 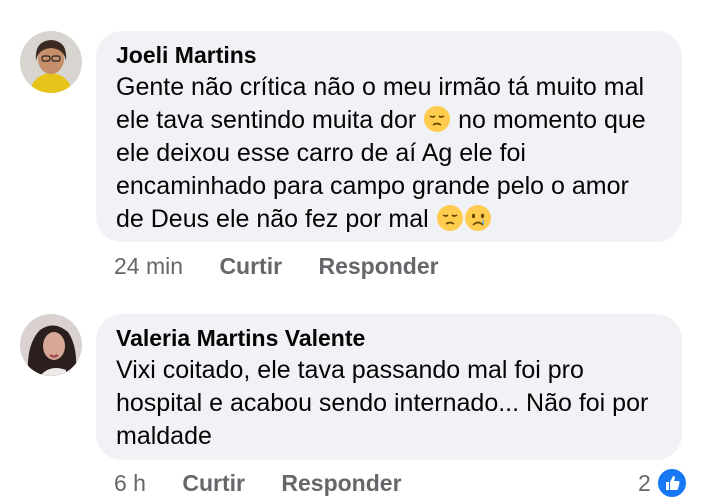 What do you see at coordinates (389, 55) in the screenshot?
I see `comment-author: Joeli Martins` at bounding box center [389, 55].